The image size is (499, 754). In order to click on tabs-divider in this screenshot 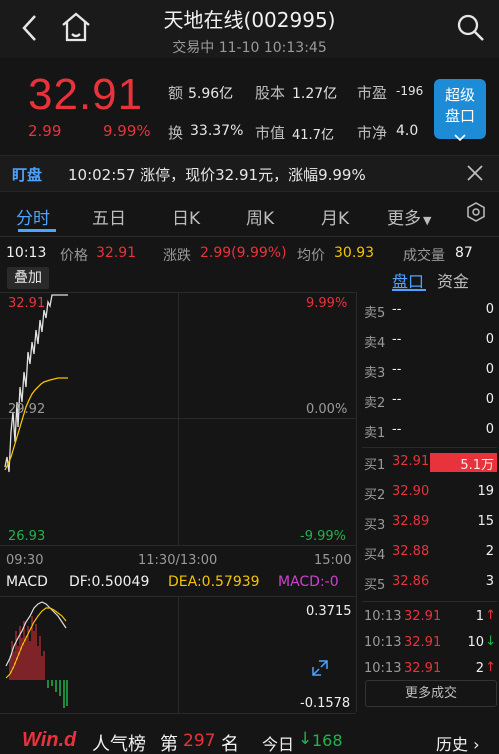, I will do `click(249, 236)`.